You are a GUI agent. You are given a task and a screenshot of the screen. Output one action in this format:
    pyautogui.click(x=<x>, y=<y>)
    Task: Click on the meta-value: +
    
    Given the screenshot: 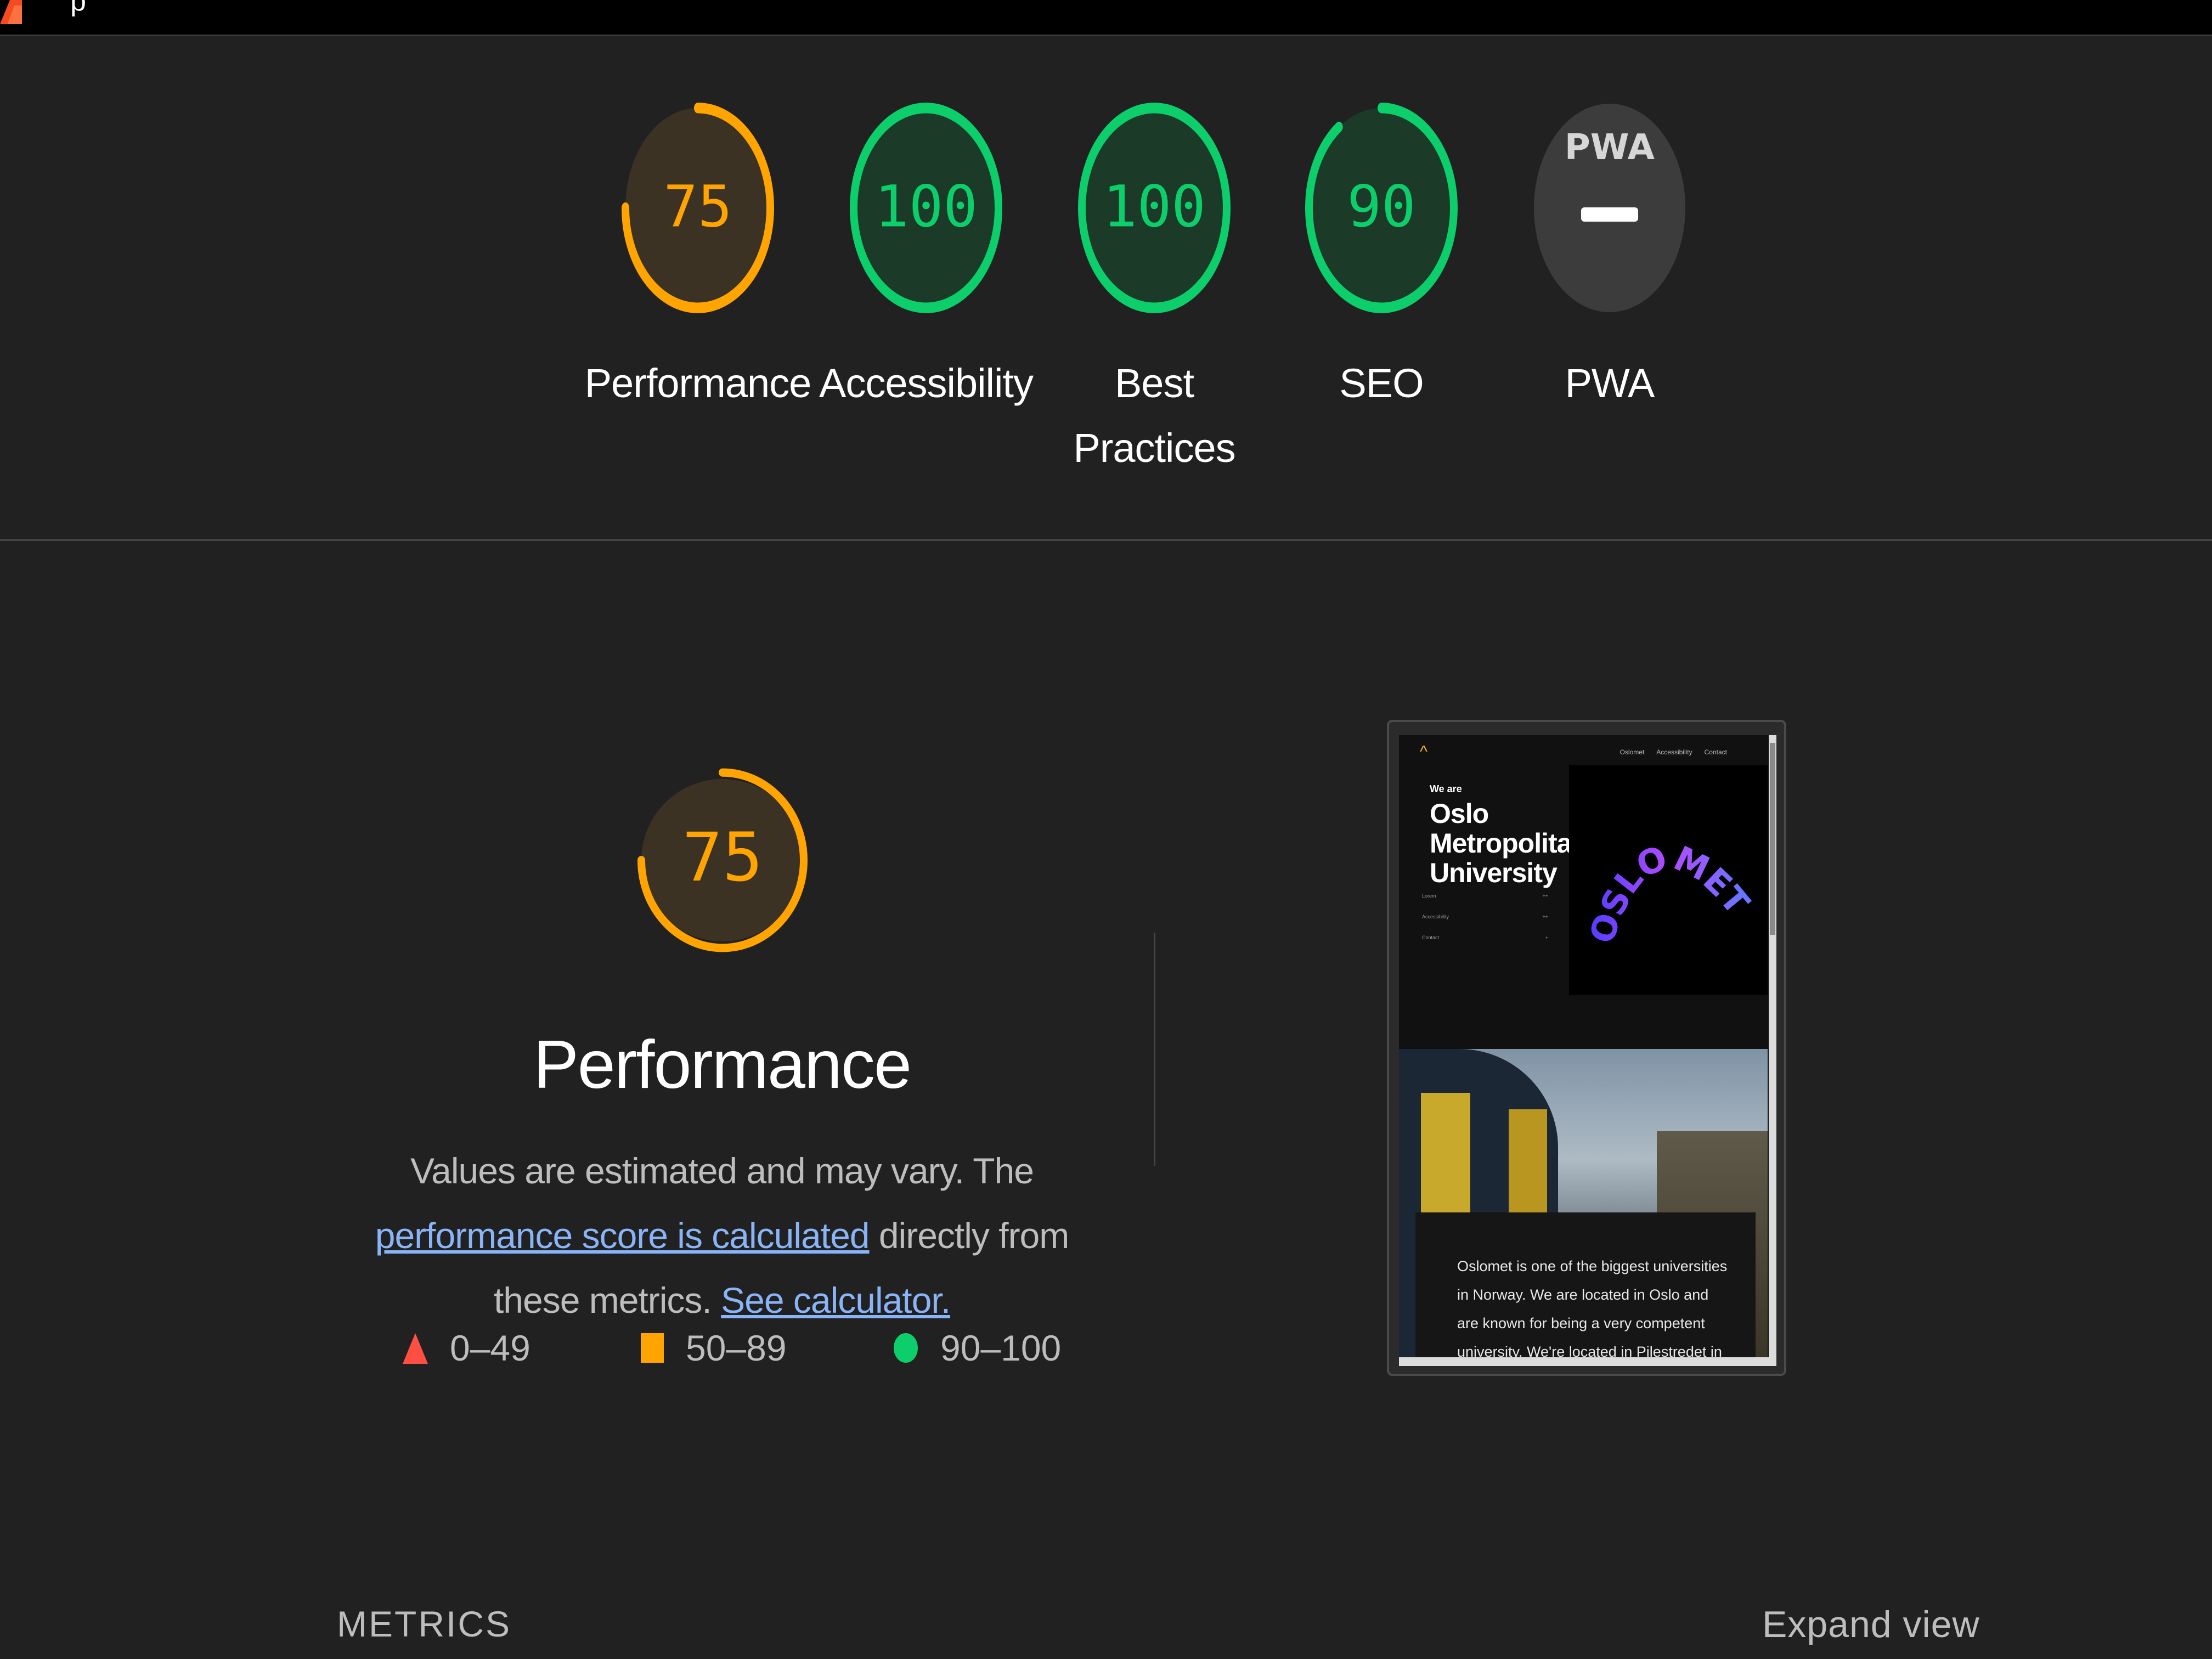 What is the action you would take?
    pyautogui.click(x=1547, y=938)
    